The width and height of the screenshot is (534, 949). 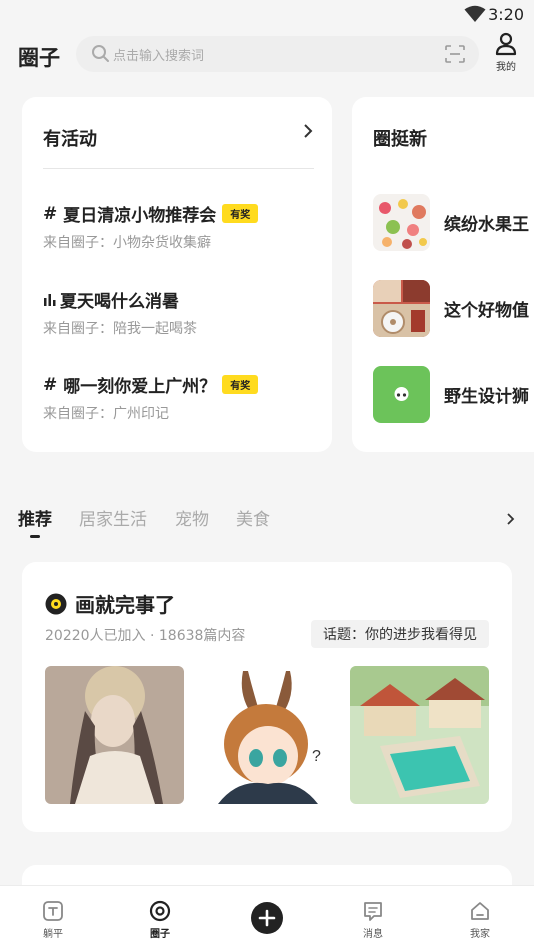 What do you see at coordinates (39, 58) in the screenshot?
I see `page-title: 圈子` at bounding box center [39, 58].